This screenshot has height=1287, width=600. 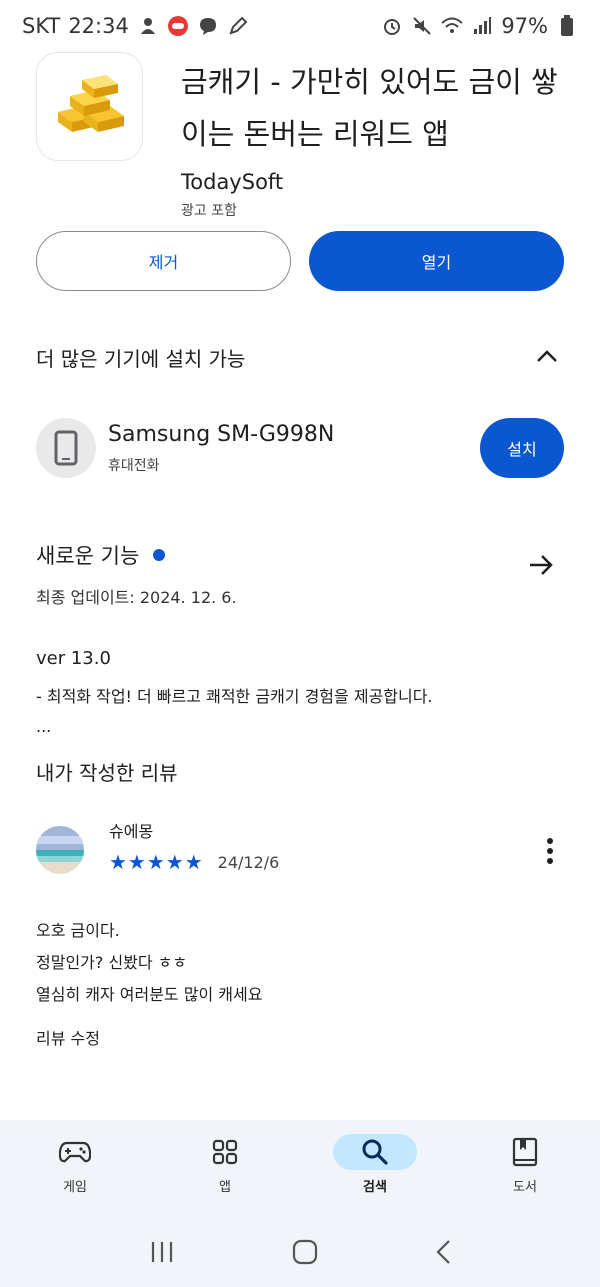 What do you see at coordinates (75, 1187) in the screenshot?
I see `nav-games-label: 게임` at bounding box center [75, 1187].